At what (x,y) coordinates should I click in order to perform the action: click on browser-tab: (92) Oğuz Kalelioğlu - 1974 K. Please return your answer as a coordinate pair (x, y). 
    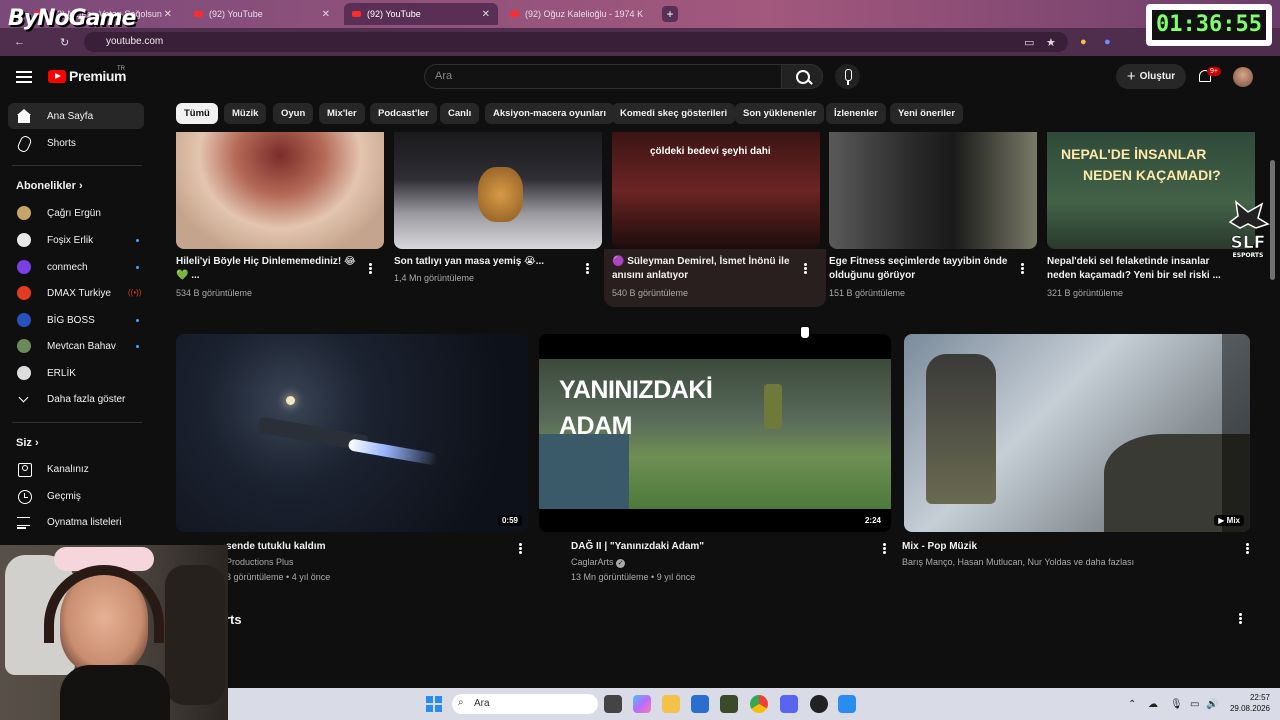
    Looking at the image, I should click on (579, 14).